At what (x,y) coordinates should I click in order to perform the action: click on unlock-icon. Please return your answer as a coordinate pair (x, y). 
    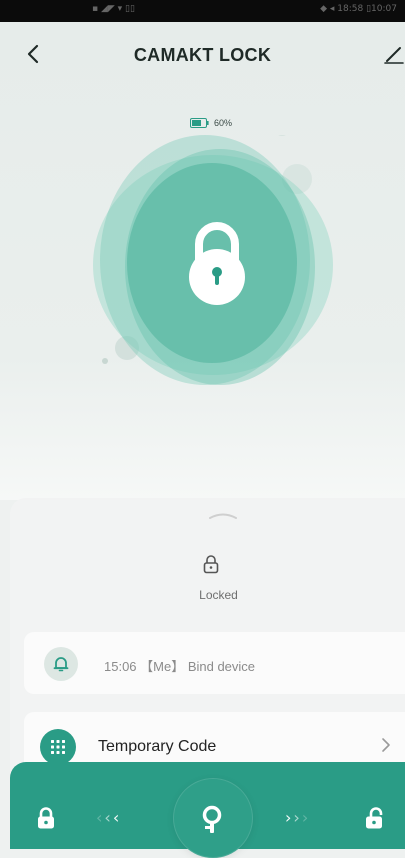
    Looking at the image, I should click on (375, 818).